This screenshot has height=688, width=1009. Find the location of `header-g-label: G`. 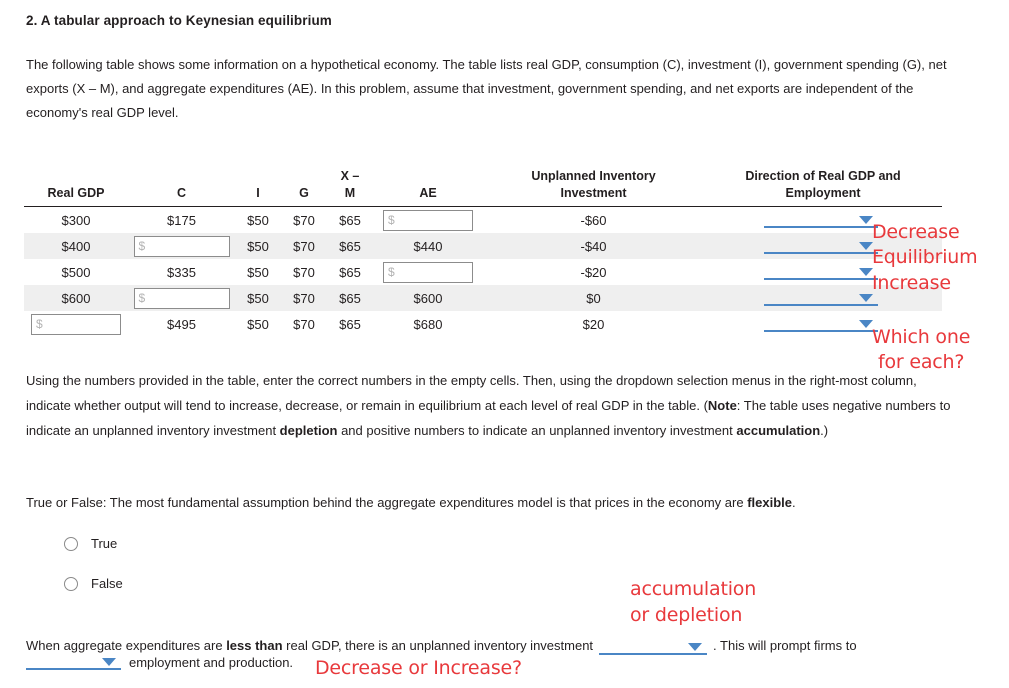

header-g-label: G is located at coordinates (304, 193).